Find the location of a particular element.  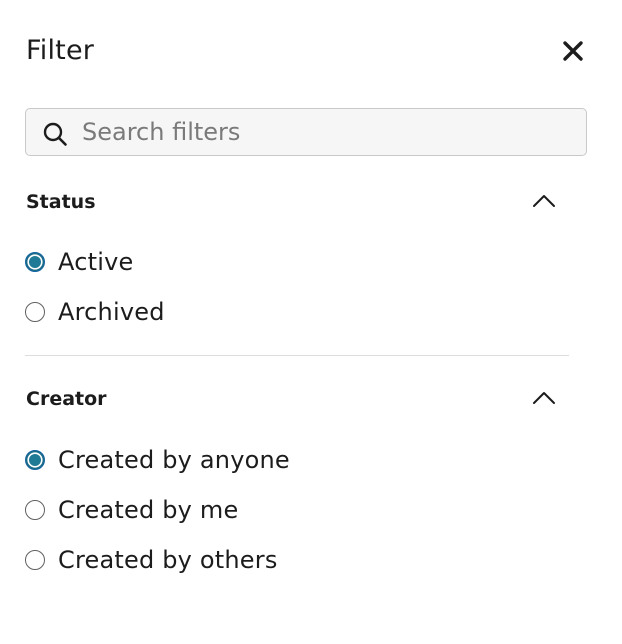

radio-option-active: Active is located at coordinates (79, 262).